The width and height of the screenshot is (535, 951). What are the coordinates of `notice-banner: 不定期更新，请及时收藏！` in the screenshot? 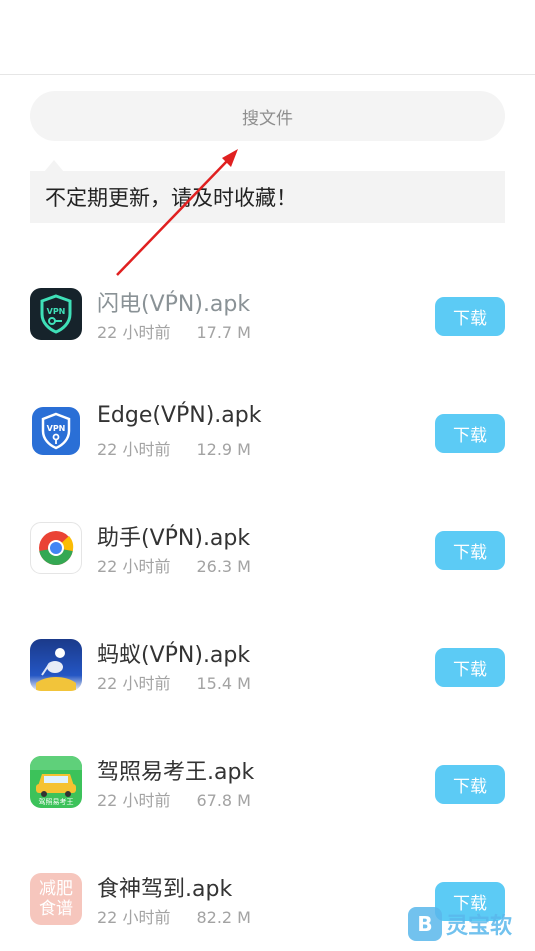 It's located at (267, 197).